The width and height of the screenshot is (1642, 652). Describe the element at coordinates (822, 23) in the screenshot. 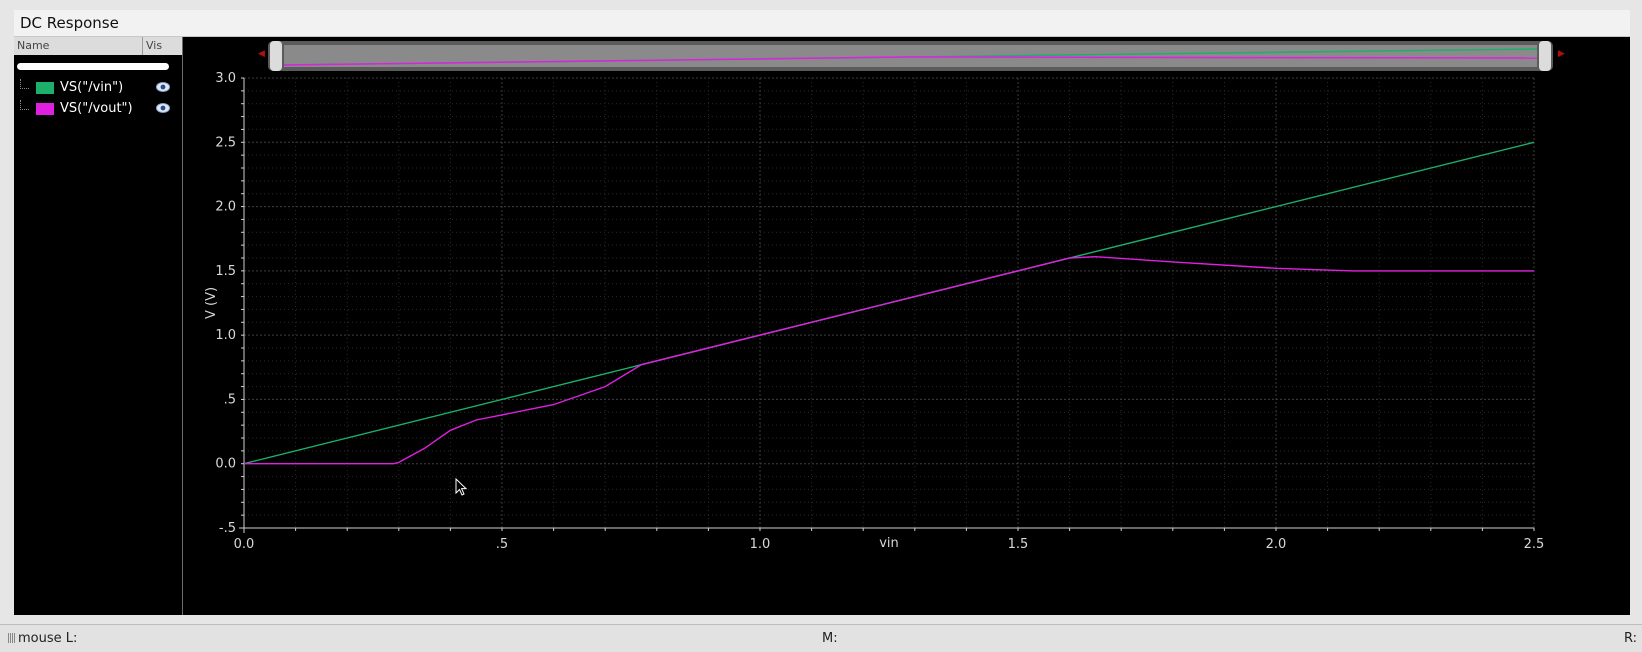

I see `window-title-bar: DC Response` at that location.